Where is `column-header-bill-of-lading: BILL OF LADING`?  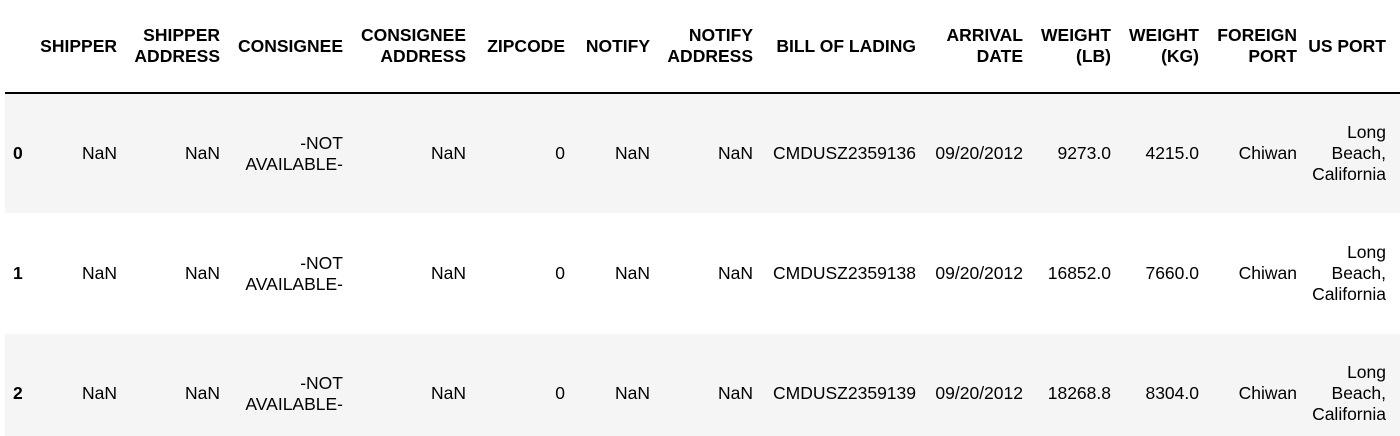
column-header-bill-of-lading: BILL OF LADING is located at coordinates (842, 47).